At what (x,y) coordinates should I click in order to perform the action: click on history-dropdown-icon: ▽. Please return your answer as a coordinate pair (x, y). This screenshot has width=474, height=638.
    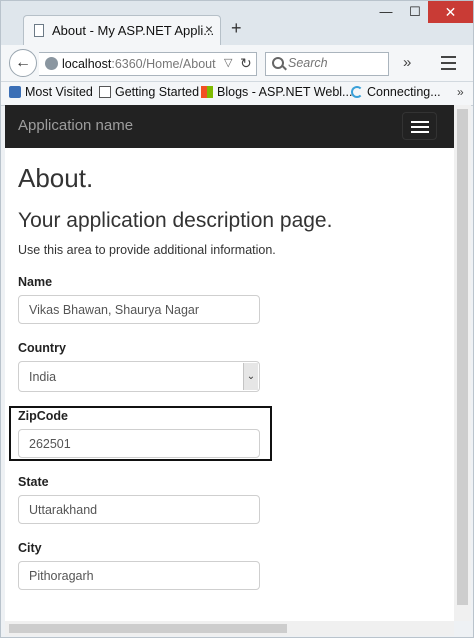
    Looking at the image, I should click on (228, 62).